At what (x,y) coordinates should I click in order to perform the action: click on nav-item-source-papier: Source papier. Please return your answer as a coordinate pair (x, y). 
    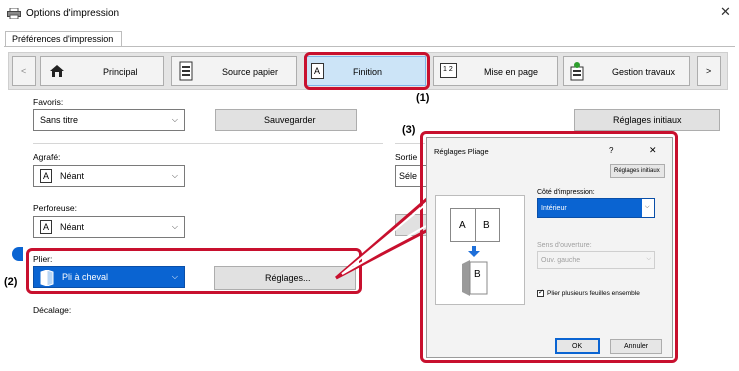
    Looking at the image, I should click on (234, 71).